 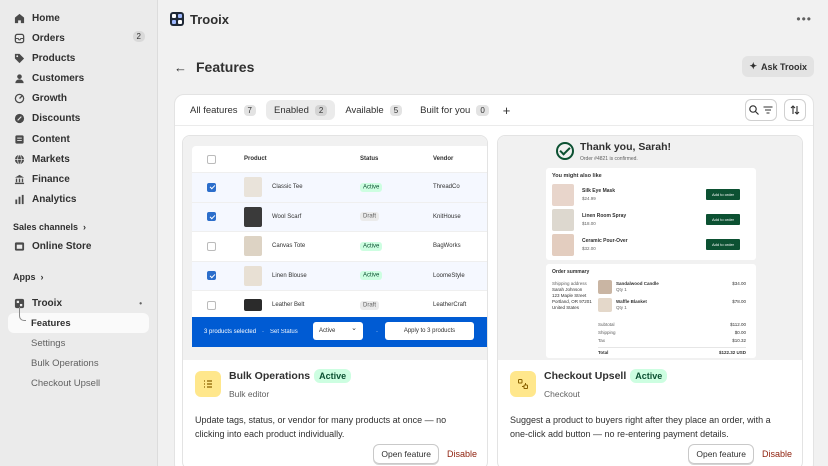 What do you see at coordinates (78, 363) in the screenshot?
I see `nav-sub-bulk-operations: Bulk Operations` at bounding box center [78, 363].